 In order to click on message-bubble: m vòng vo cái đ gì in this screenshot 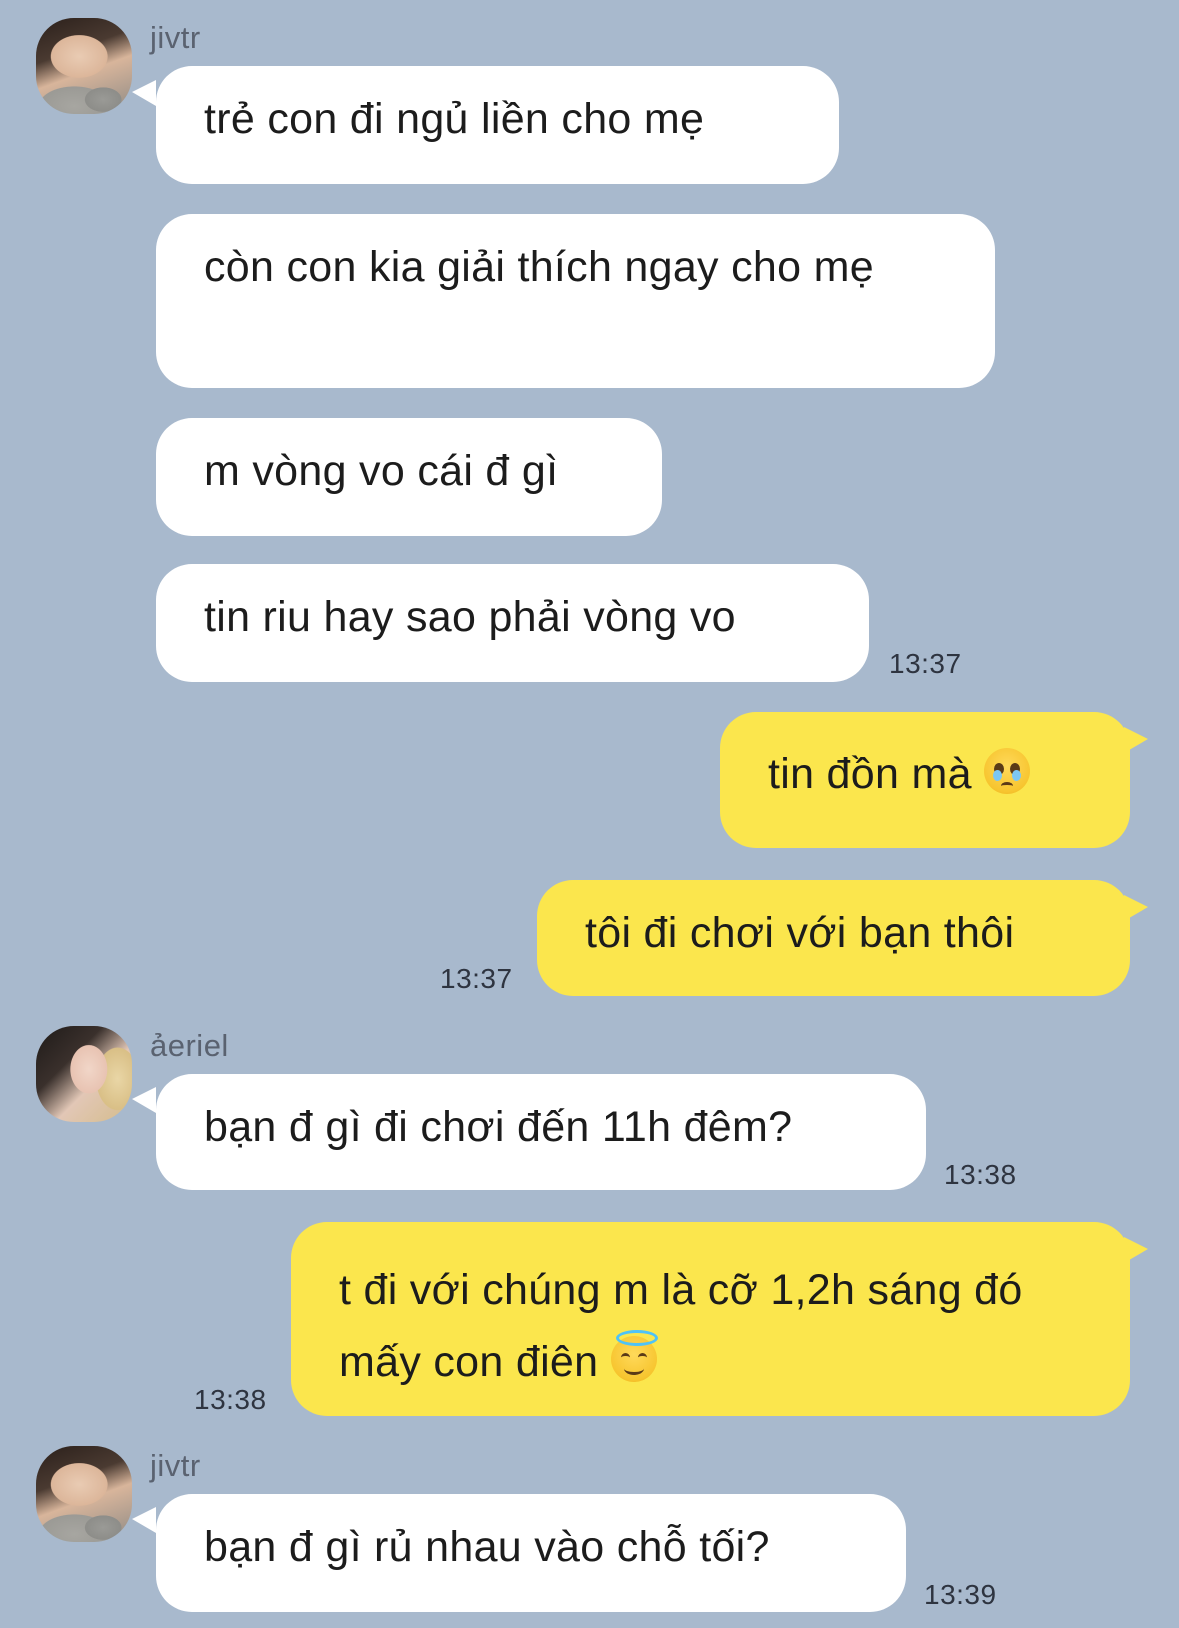, I will do `click(409, 477)`.